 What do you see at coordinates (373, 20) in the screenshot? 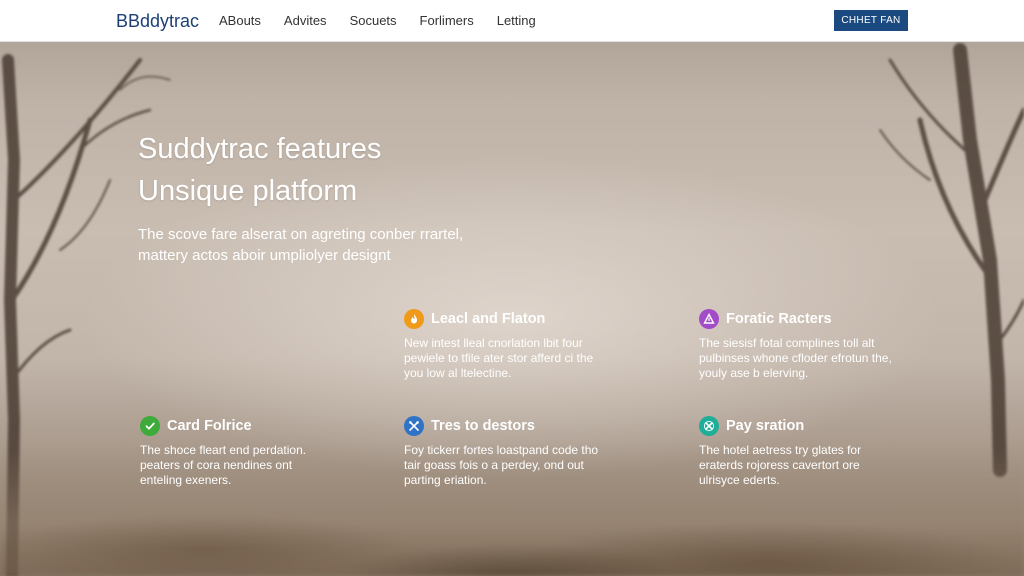
I see `nav-link-socuets: Socuets` at bounding box center [373, 20].